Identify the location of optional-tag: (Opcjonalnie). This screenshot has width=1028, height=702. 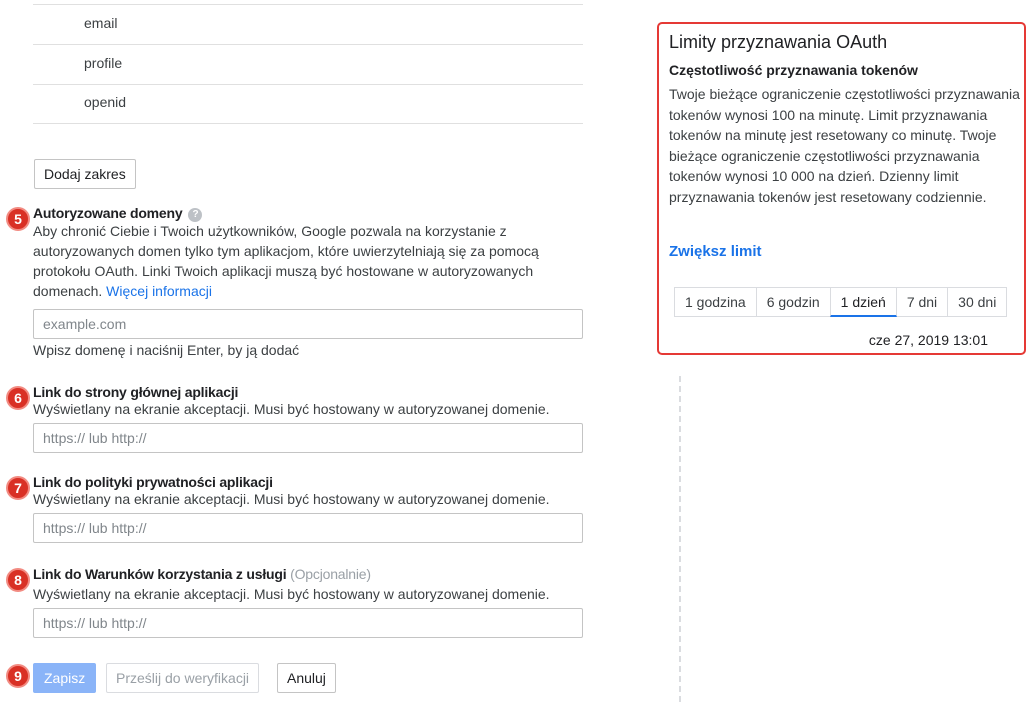
(330, 574).